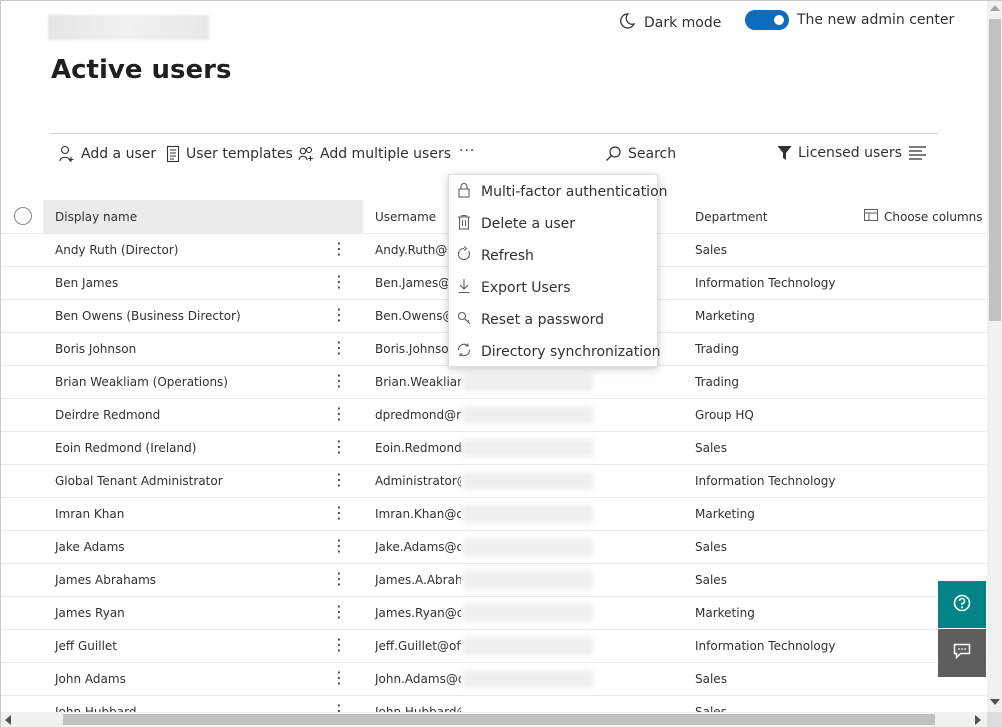 This screenshot has height=727, width=1002. I want to click on more-actions-button: ···, so click(467, 151).